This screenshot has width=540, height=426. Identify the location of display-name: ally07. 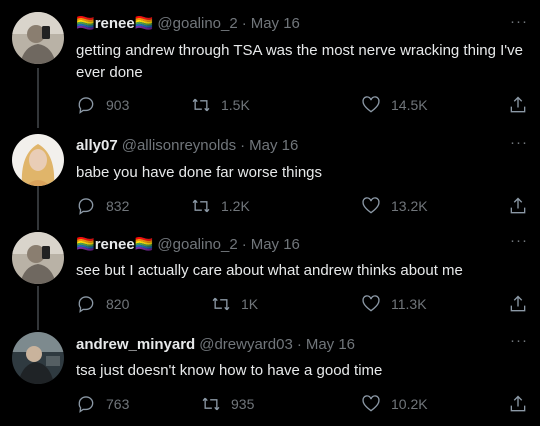
(97, 145).